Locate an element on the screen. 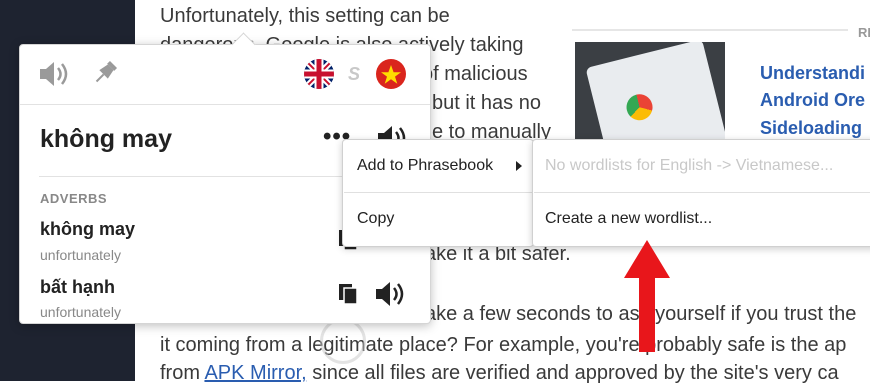  related-divider is located at coordinates (710, 30).